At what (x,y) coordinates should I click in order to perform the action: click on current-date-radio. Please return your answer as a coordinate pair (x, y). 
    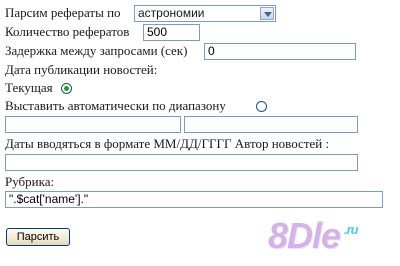
    Looking at the image, I should click on (66, 88).